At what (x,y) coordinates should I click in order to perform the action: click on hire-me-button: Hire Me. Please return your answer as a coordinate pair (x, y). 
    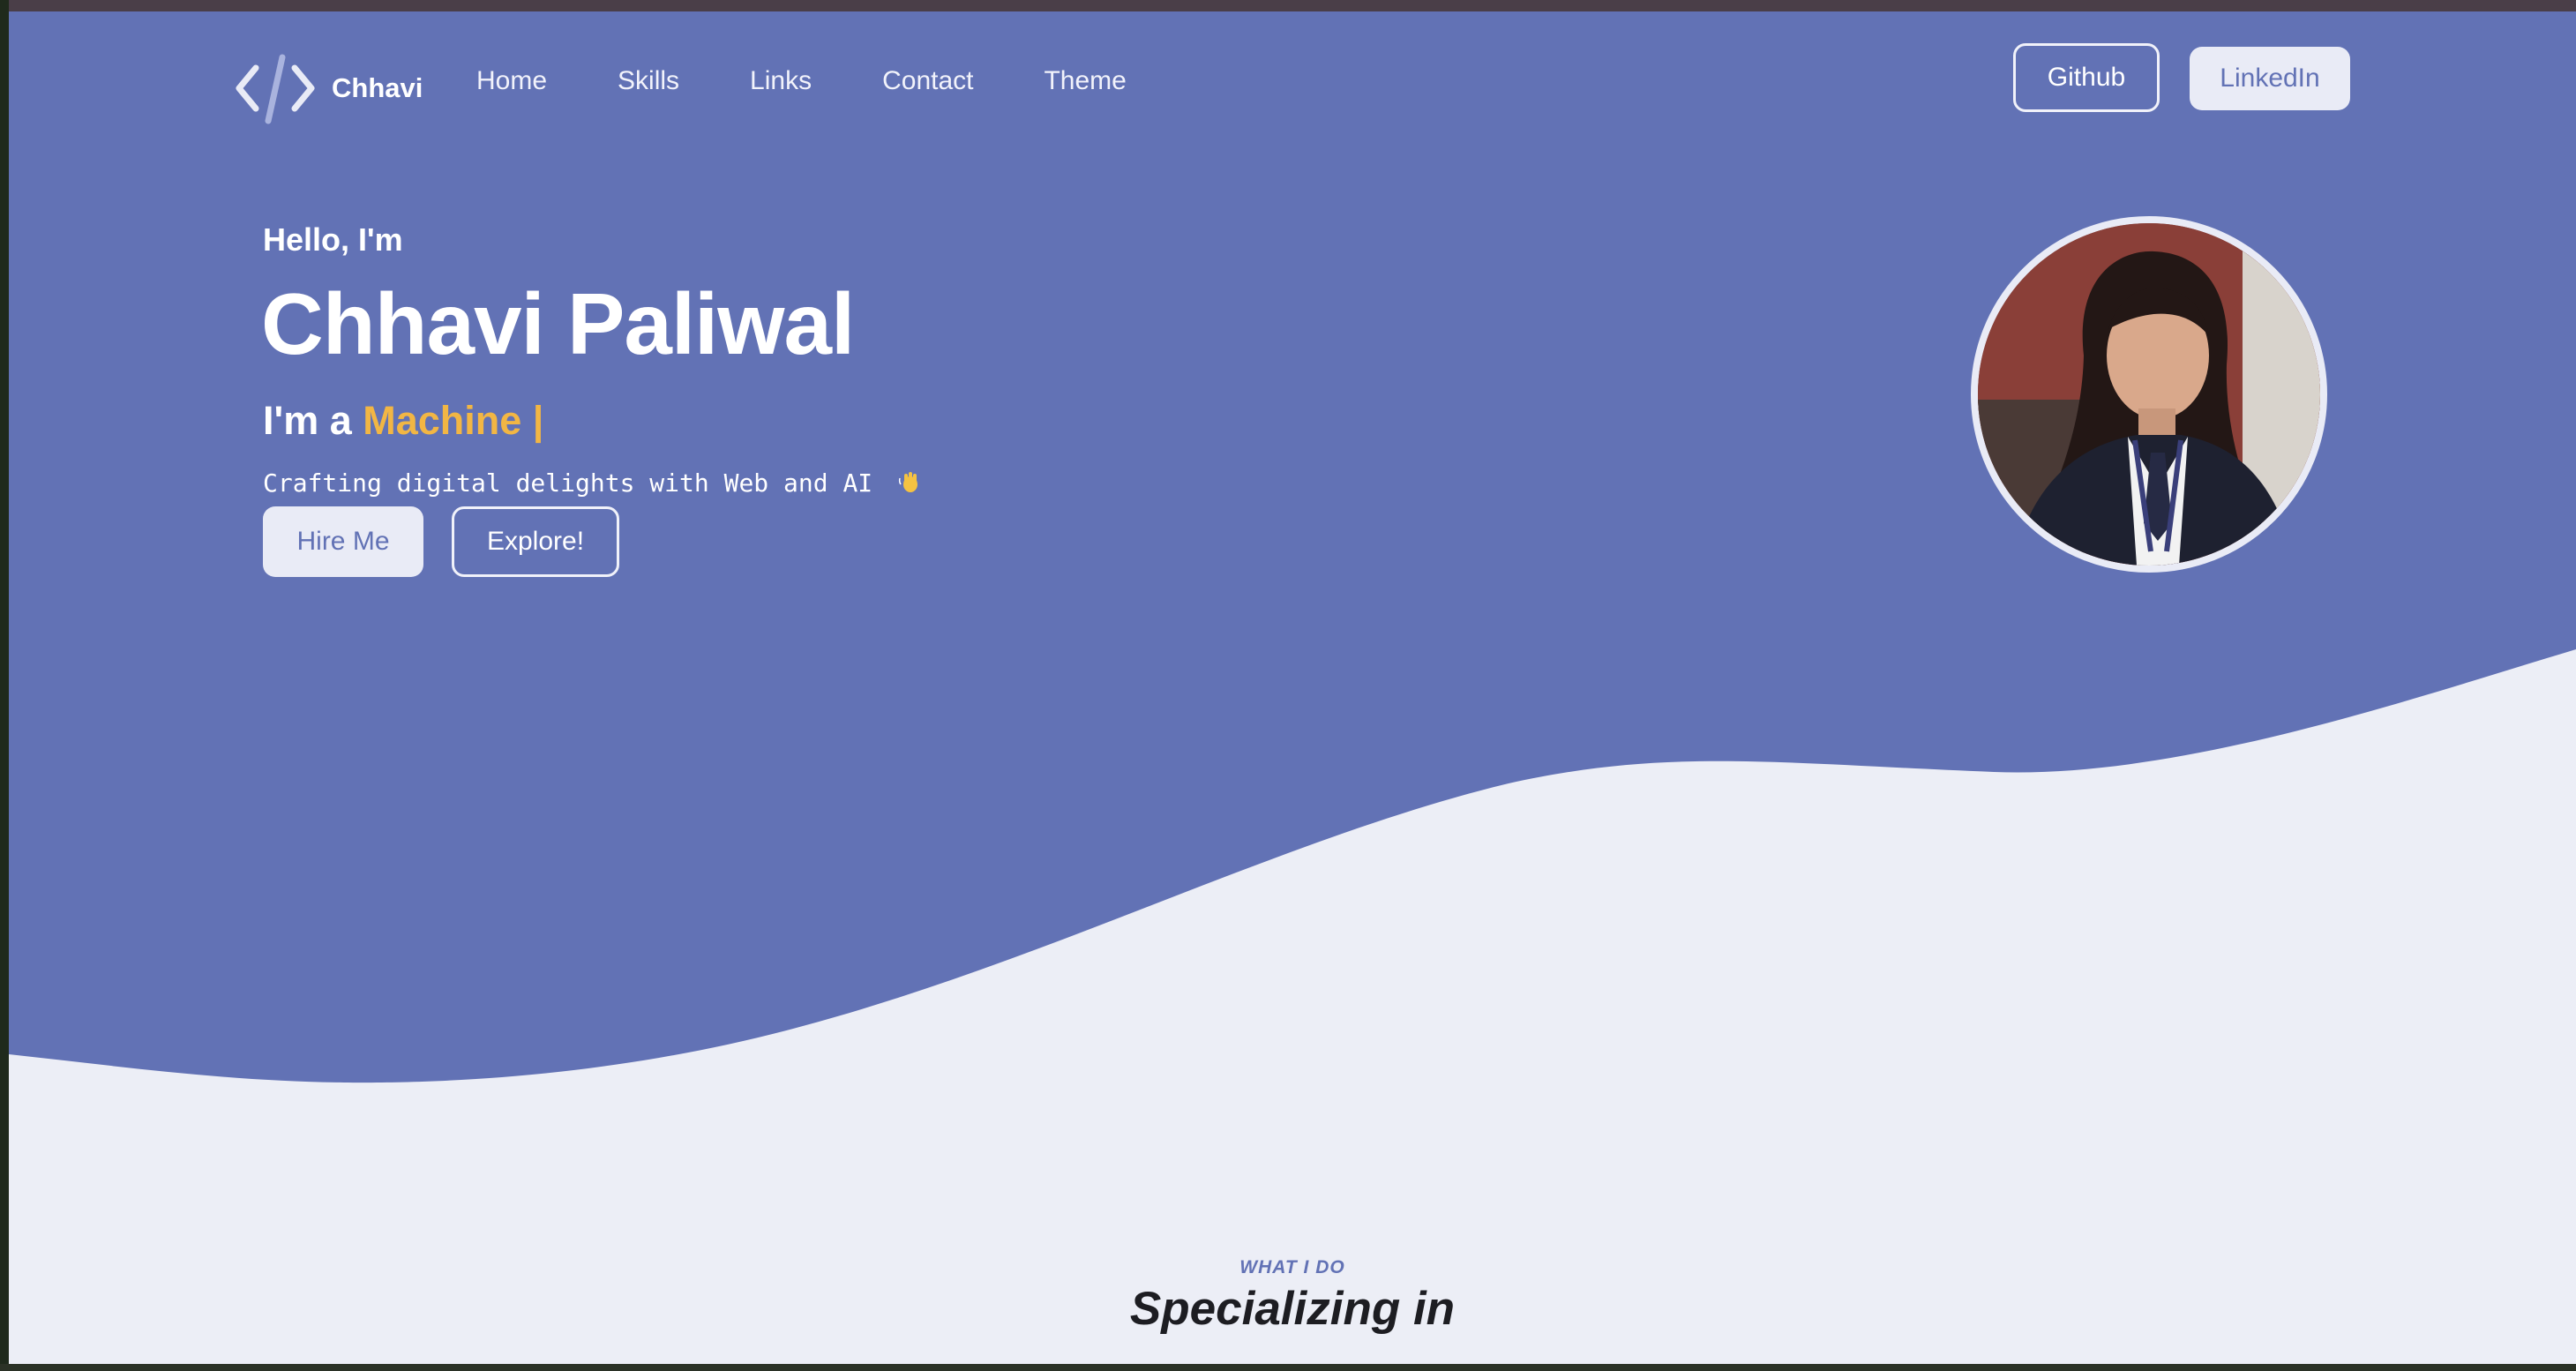
    Looking at the image, I should click on (343, 541).